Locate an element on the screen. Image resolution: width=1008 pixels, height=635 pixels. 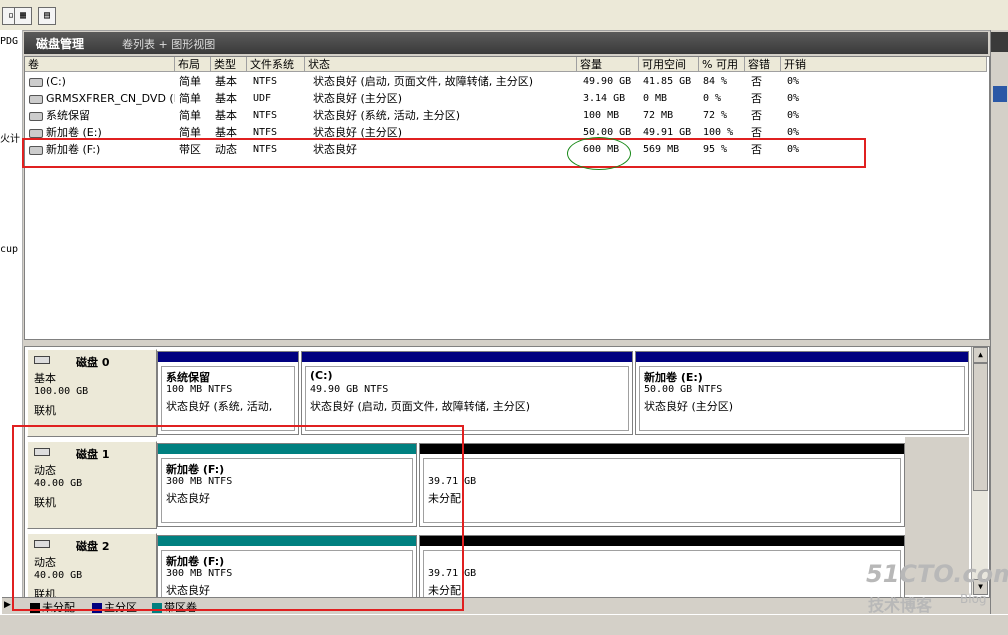
scrollbar-thumb is located at coordinates (980, 427).